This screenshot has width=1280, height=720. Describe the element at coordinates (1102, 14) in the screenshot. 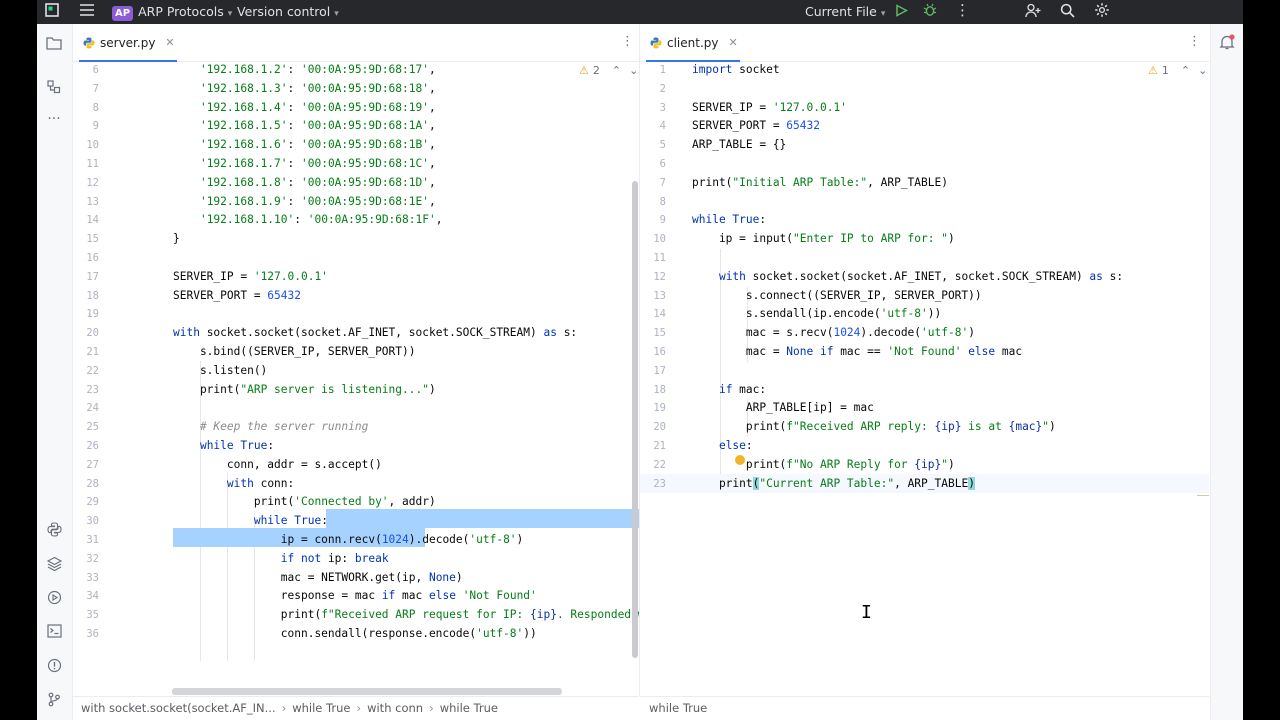

I see `gear-icon` at that location.